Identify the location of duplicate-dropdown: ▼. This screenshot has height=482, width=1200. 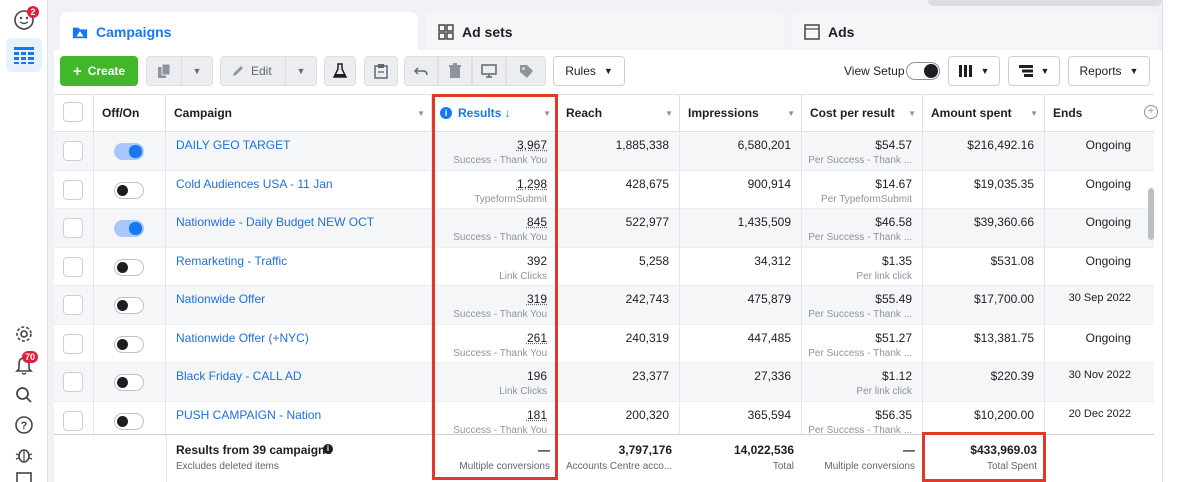
(197, 71).